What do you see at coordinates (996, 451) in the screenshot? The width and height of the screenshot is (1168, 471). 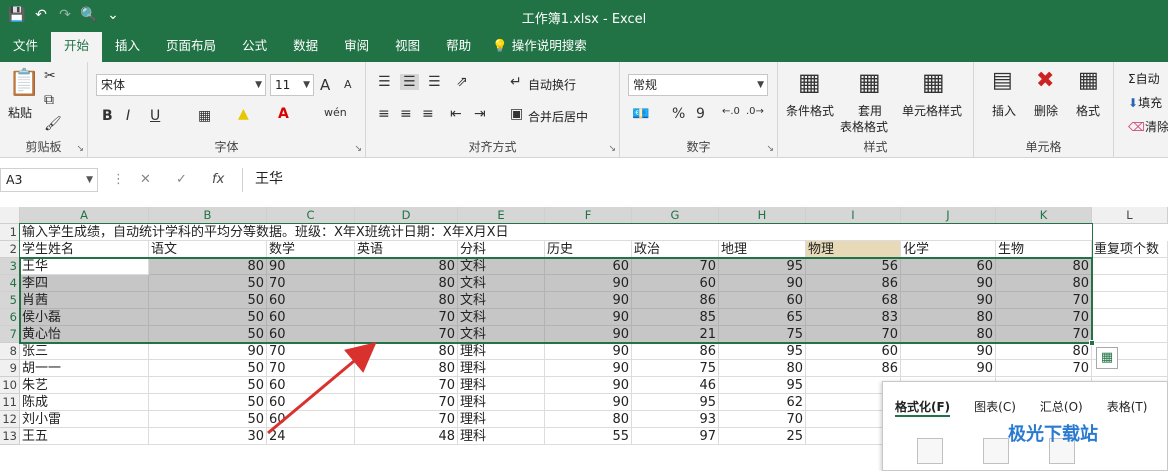 I see `qa-color-scale-icon` at bounding box center [996, 451].